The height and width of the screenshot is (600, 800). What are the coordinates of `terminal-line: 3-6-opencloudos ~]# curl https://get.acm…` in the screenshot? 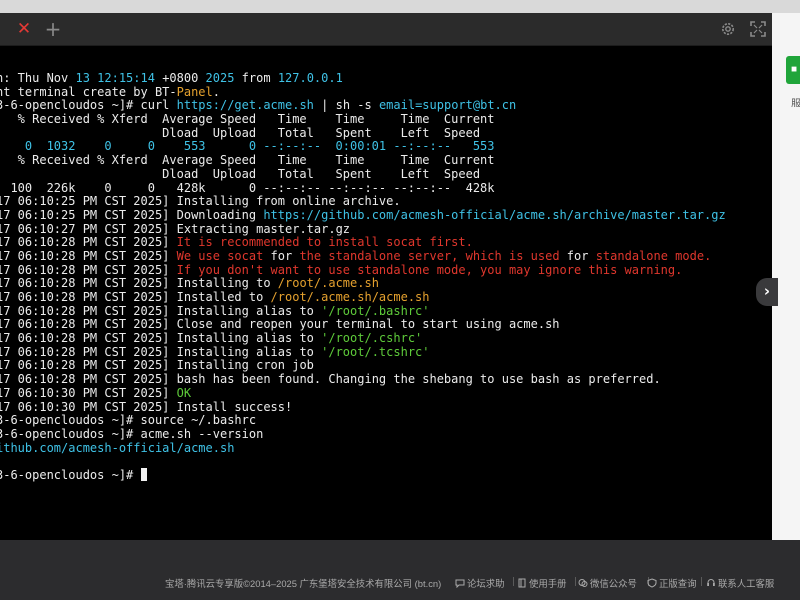 It's located at (363, 105).